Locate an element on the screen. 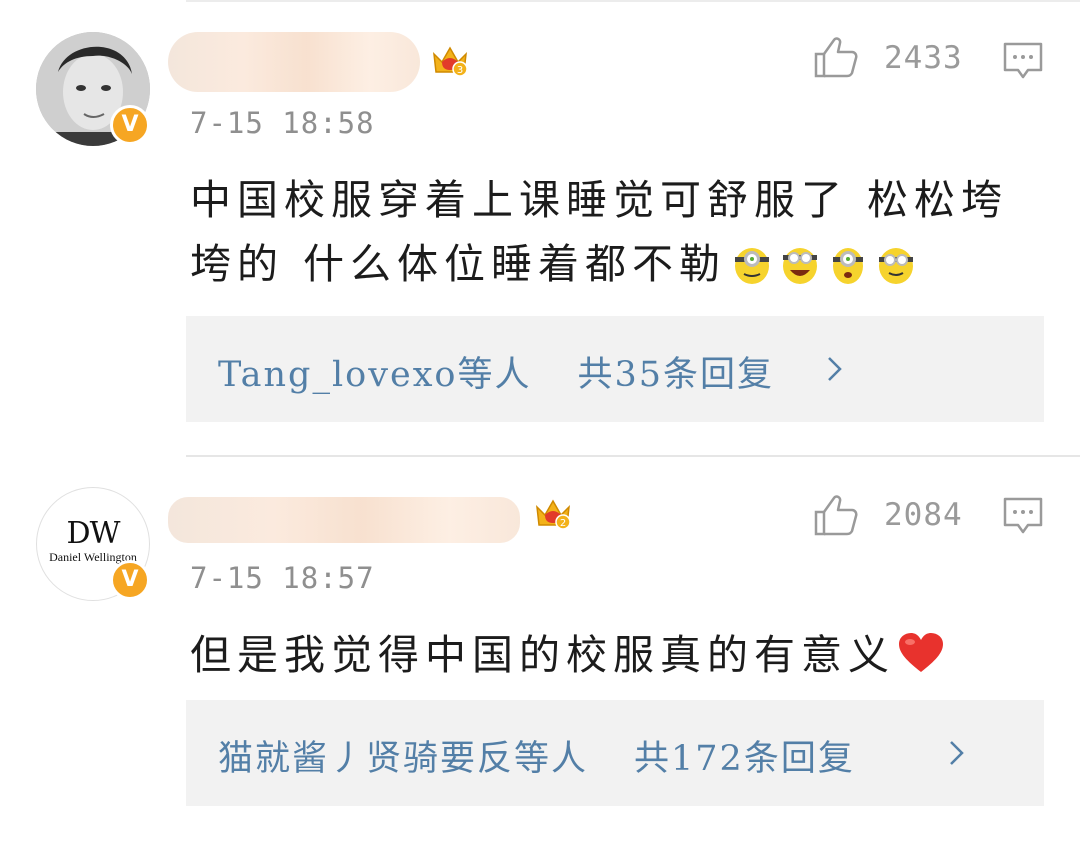 The height and width of the screenshot is (842, 1080). timestamp: 7-15 18:57 is located at coordinates (282, 578).